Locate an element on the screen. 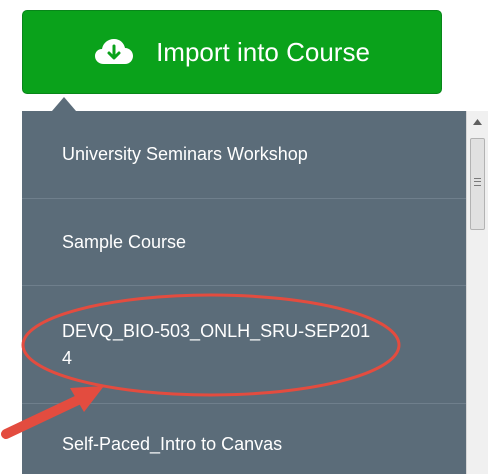  scroll-thumb is located at coordinates (477, 184).